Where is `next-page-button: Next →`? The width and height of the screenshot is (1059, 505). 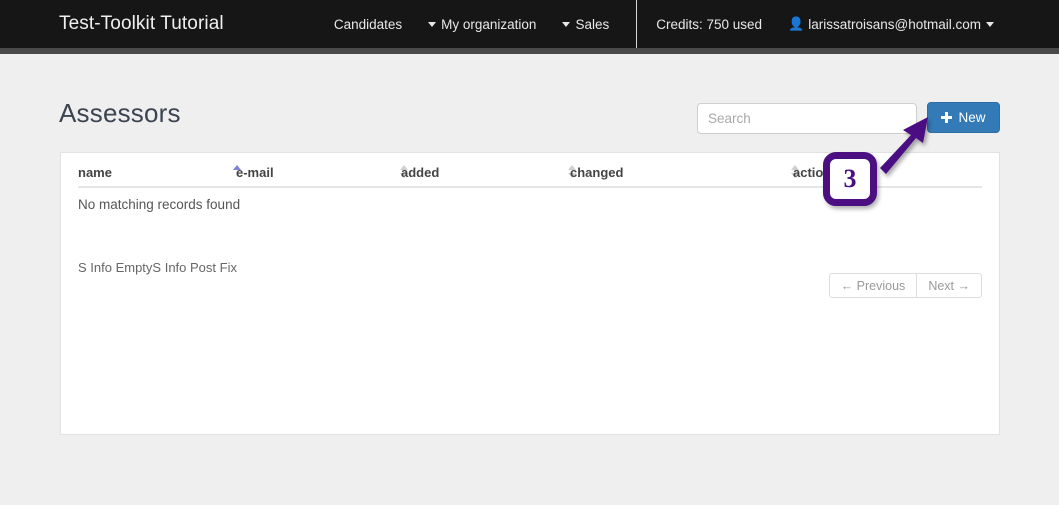 next-page-button: Next → is located at coordinates (949, 285).